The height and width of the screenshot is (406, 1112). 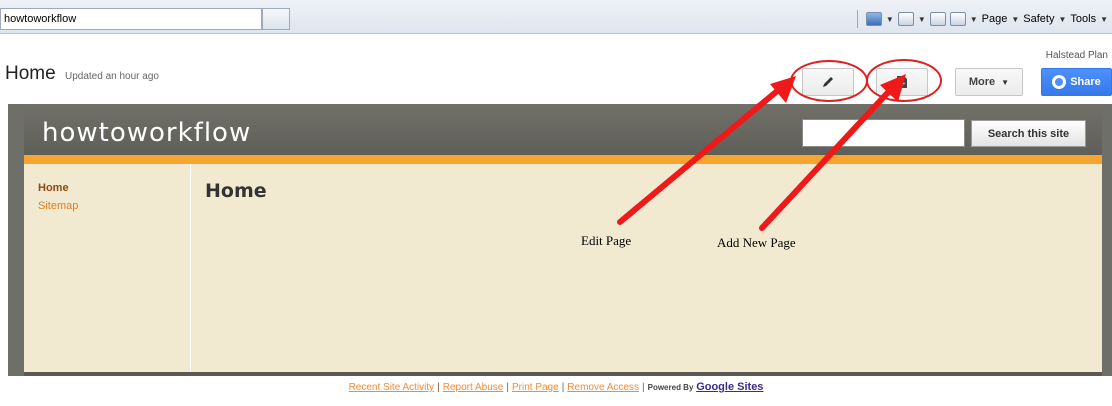 What do you see at coordinates (701, 154) in the screenshot?
I see `edit-arrow` at bounding box center [701, 154].